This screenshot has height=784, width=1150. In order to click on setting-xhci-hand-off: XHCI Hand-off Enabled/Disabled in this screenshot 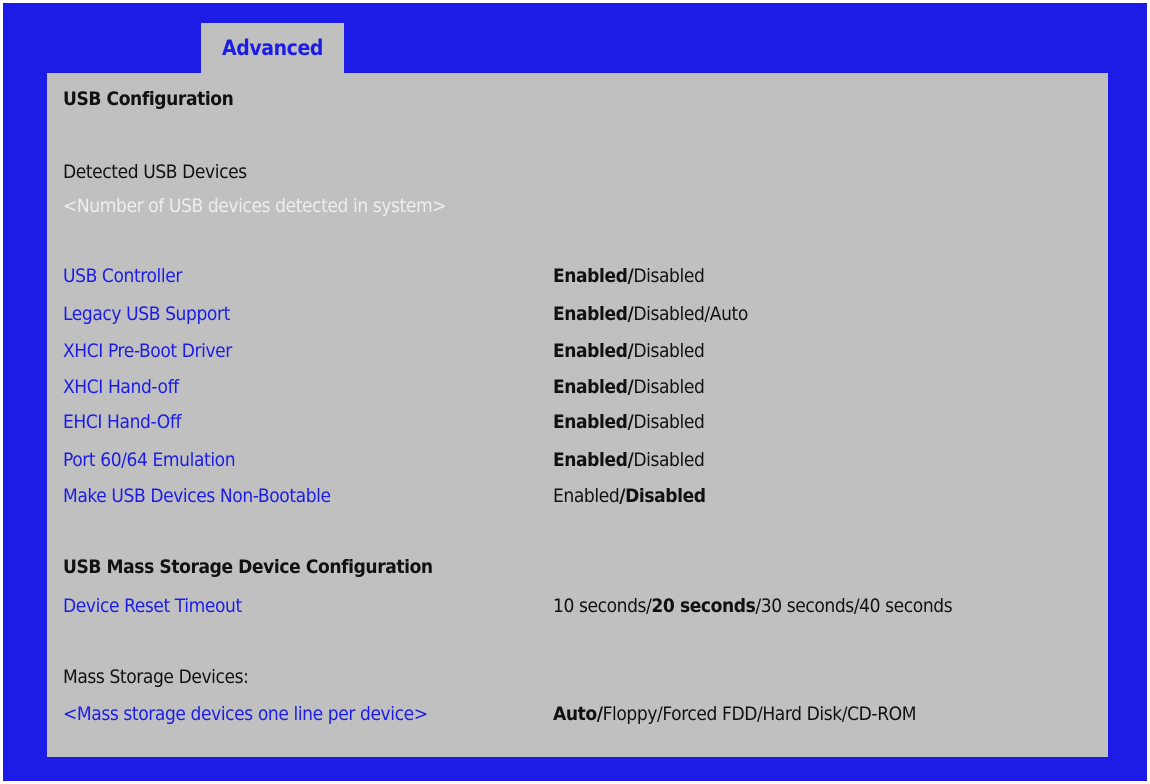, I will do `click(577, 387)`.